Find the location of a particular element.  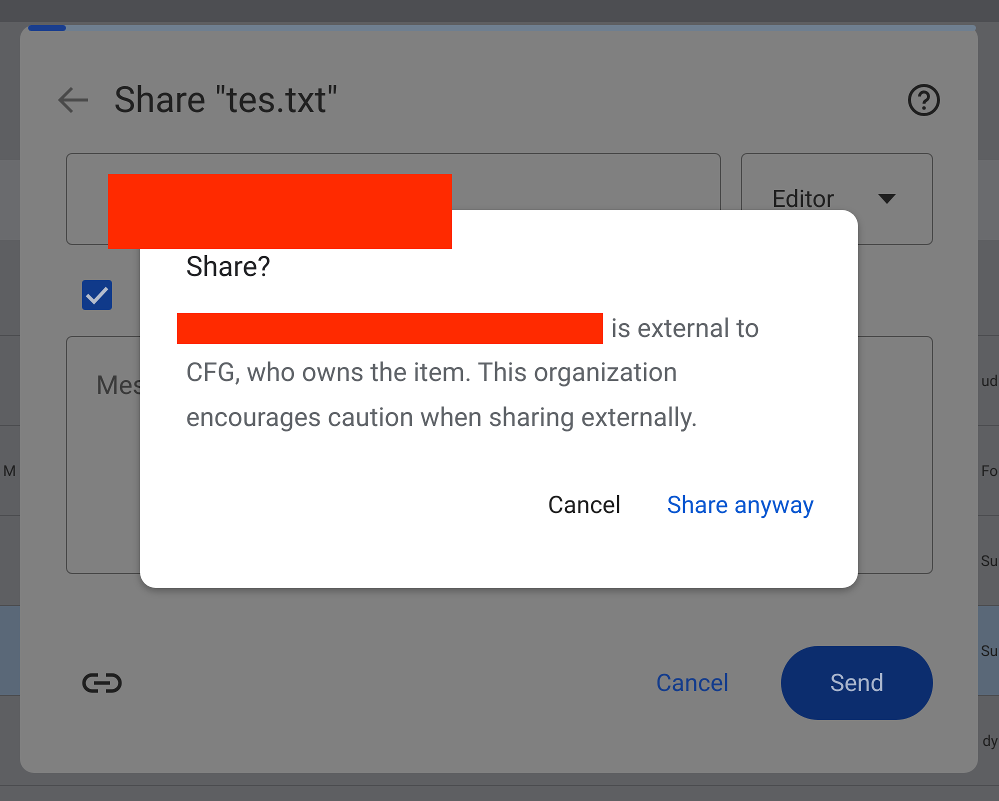

row-text: Fo is located at coordinates (989, 471).